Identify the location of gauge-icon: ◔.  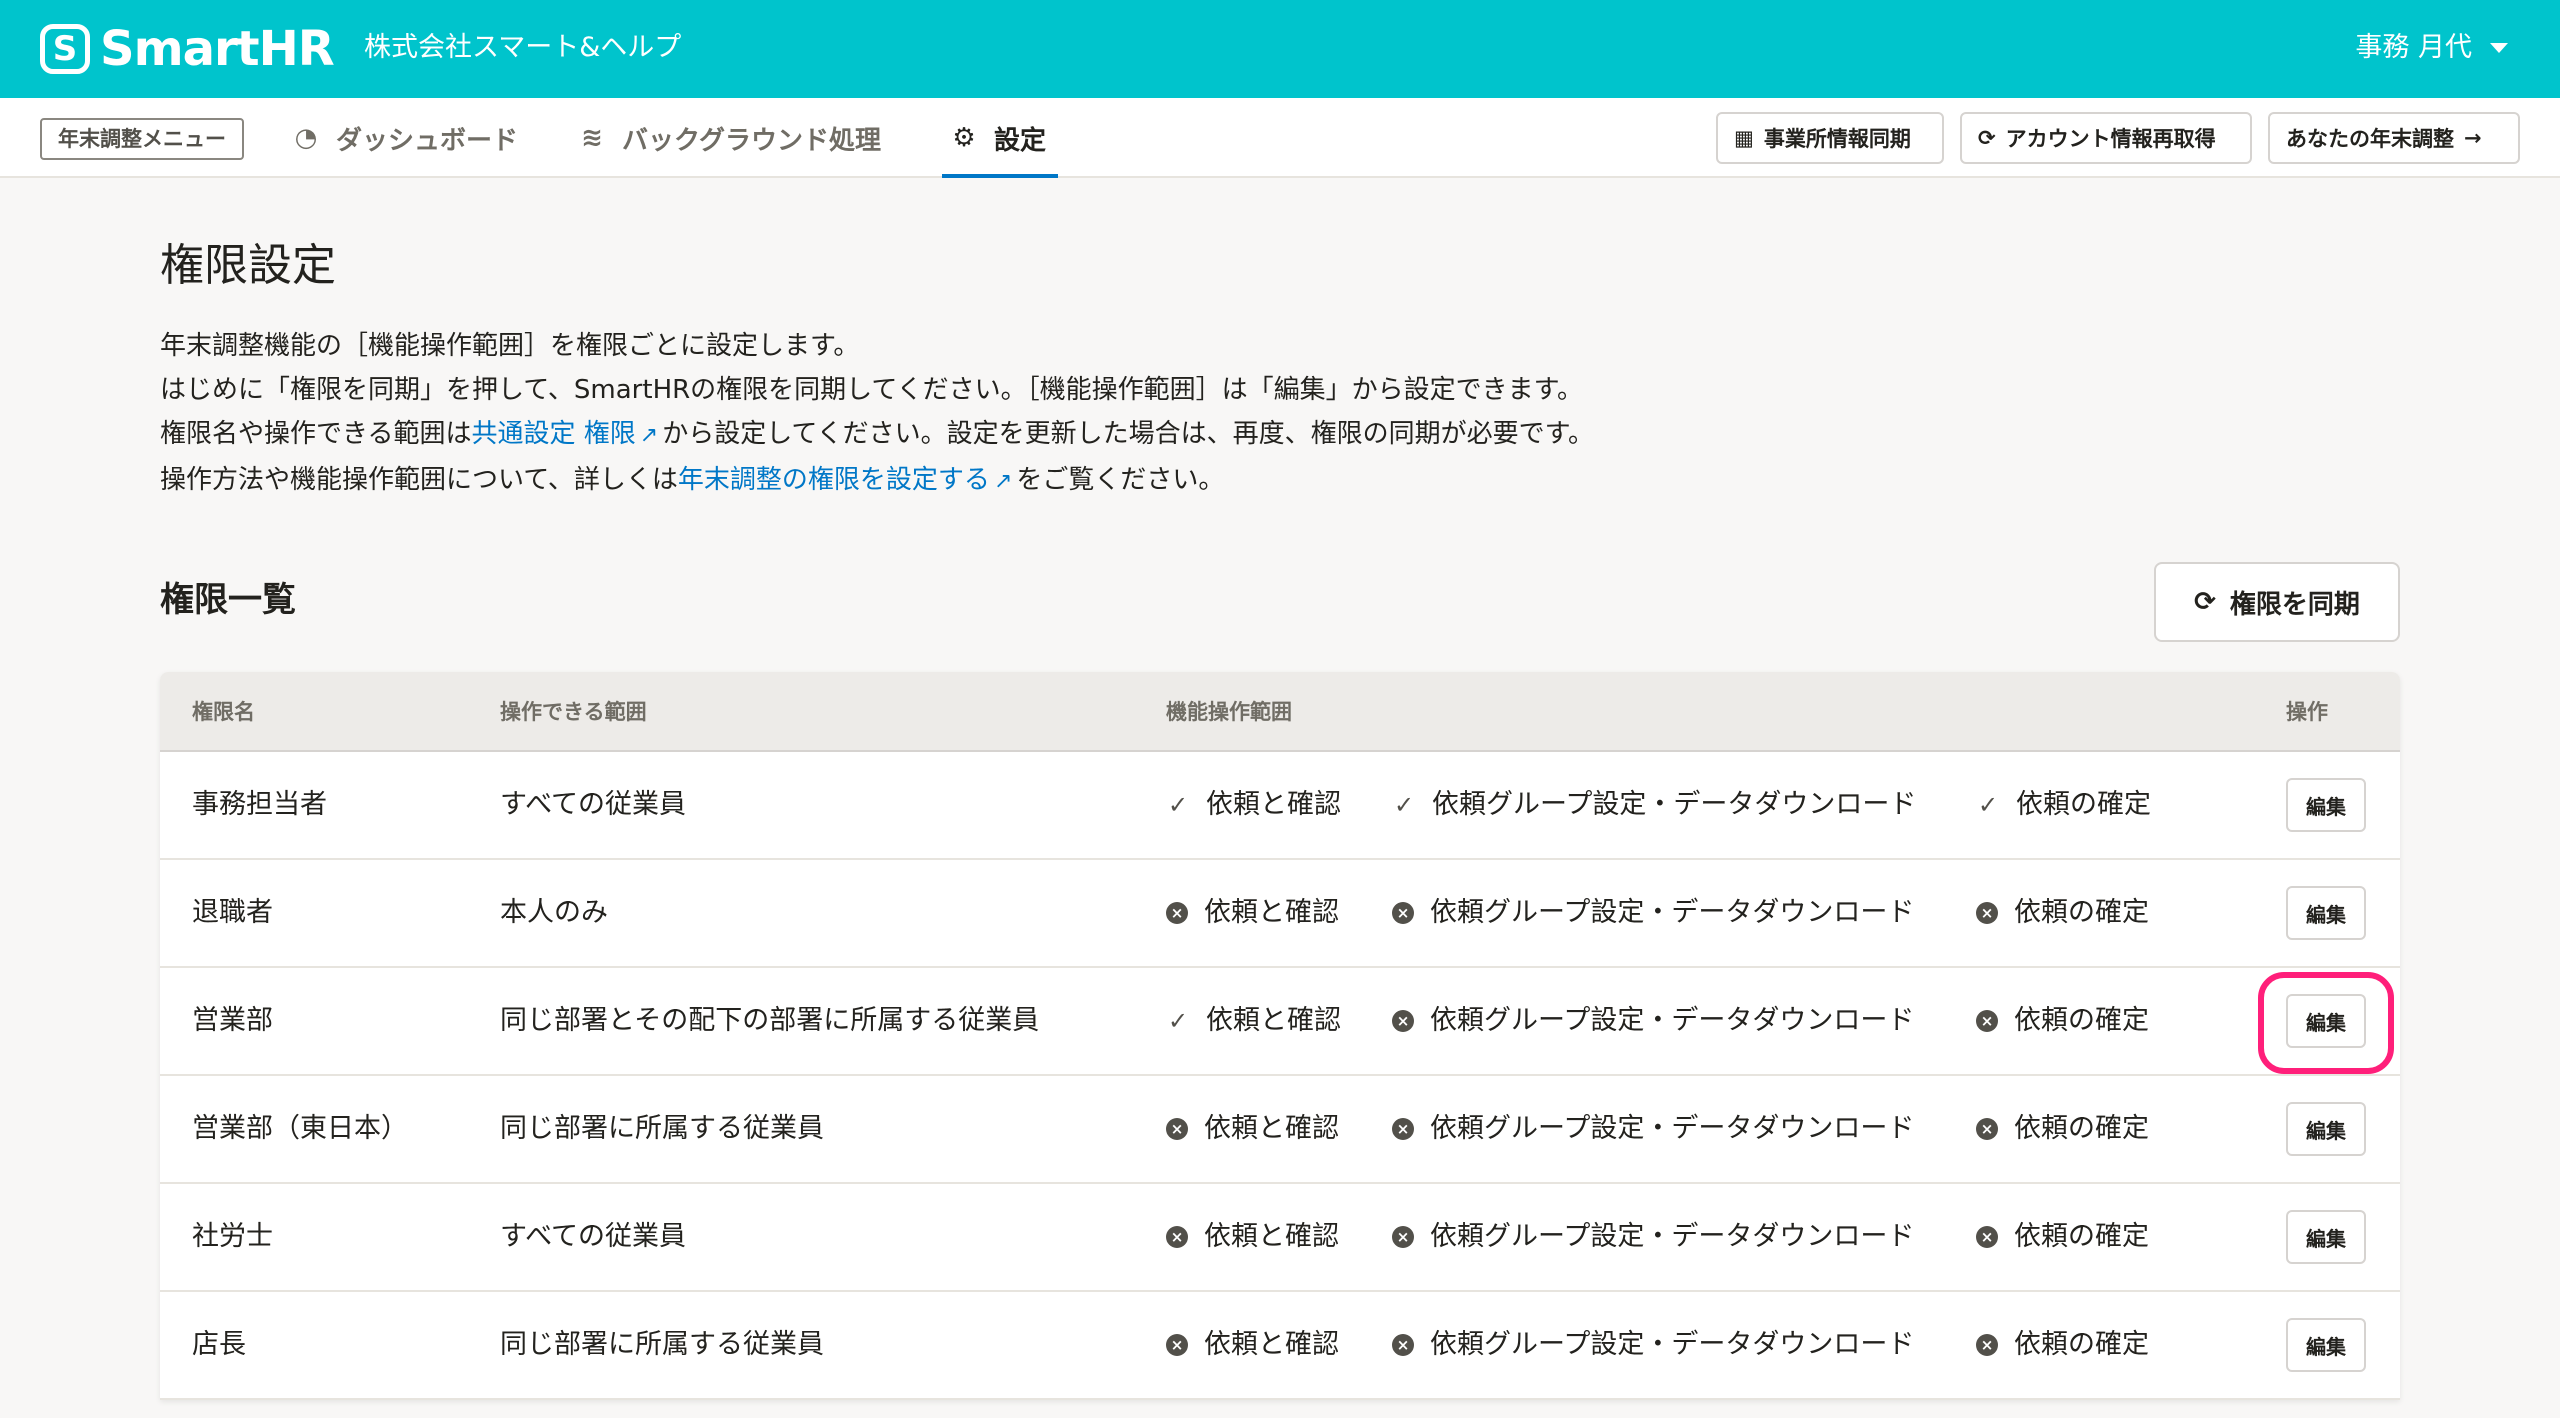
(306, 138).